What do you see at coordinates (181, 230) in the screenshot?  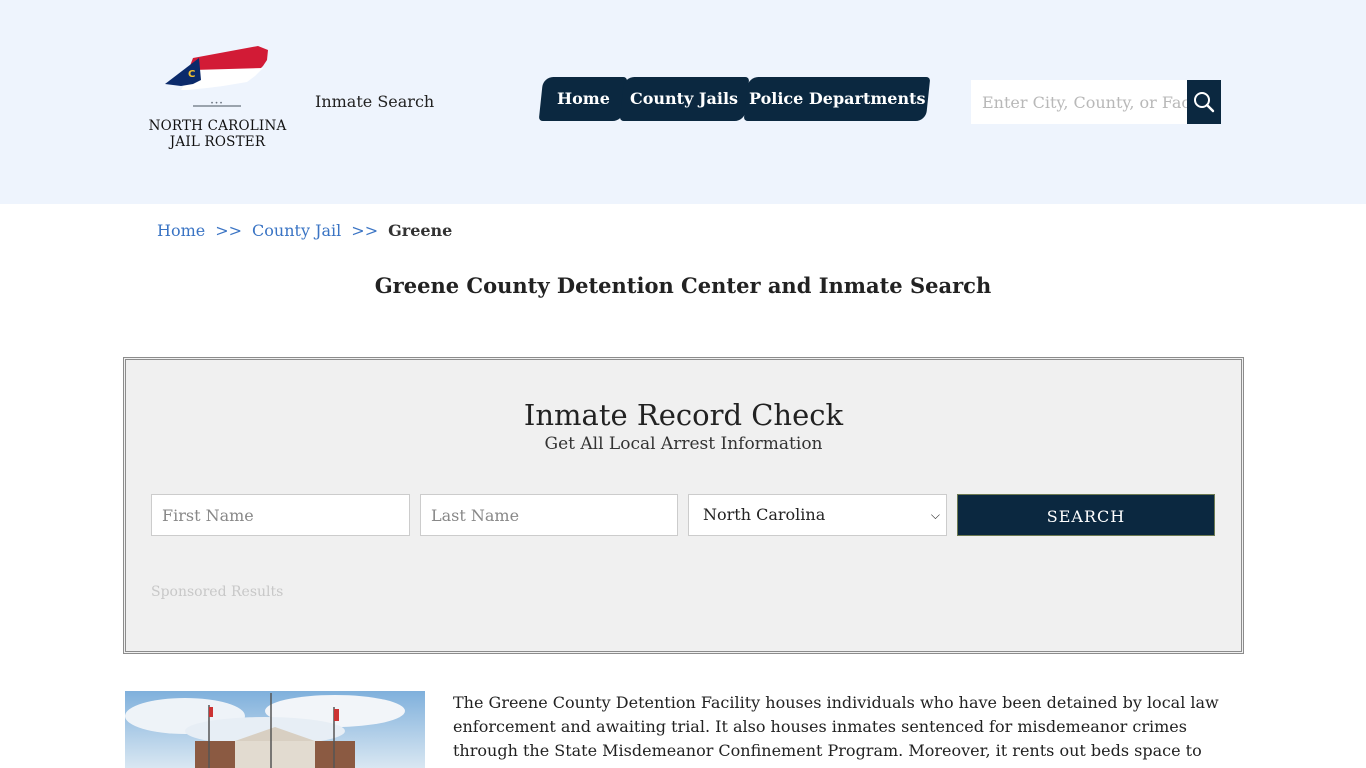 I see `breadcrumb-home: Home` at bounding box center [181, 230].